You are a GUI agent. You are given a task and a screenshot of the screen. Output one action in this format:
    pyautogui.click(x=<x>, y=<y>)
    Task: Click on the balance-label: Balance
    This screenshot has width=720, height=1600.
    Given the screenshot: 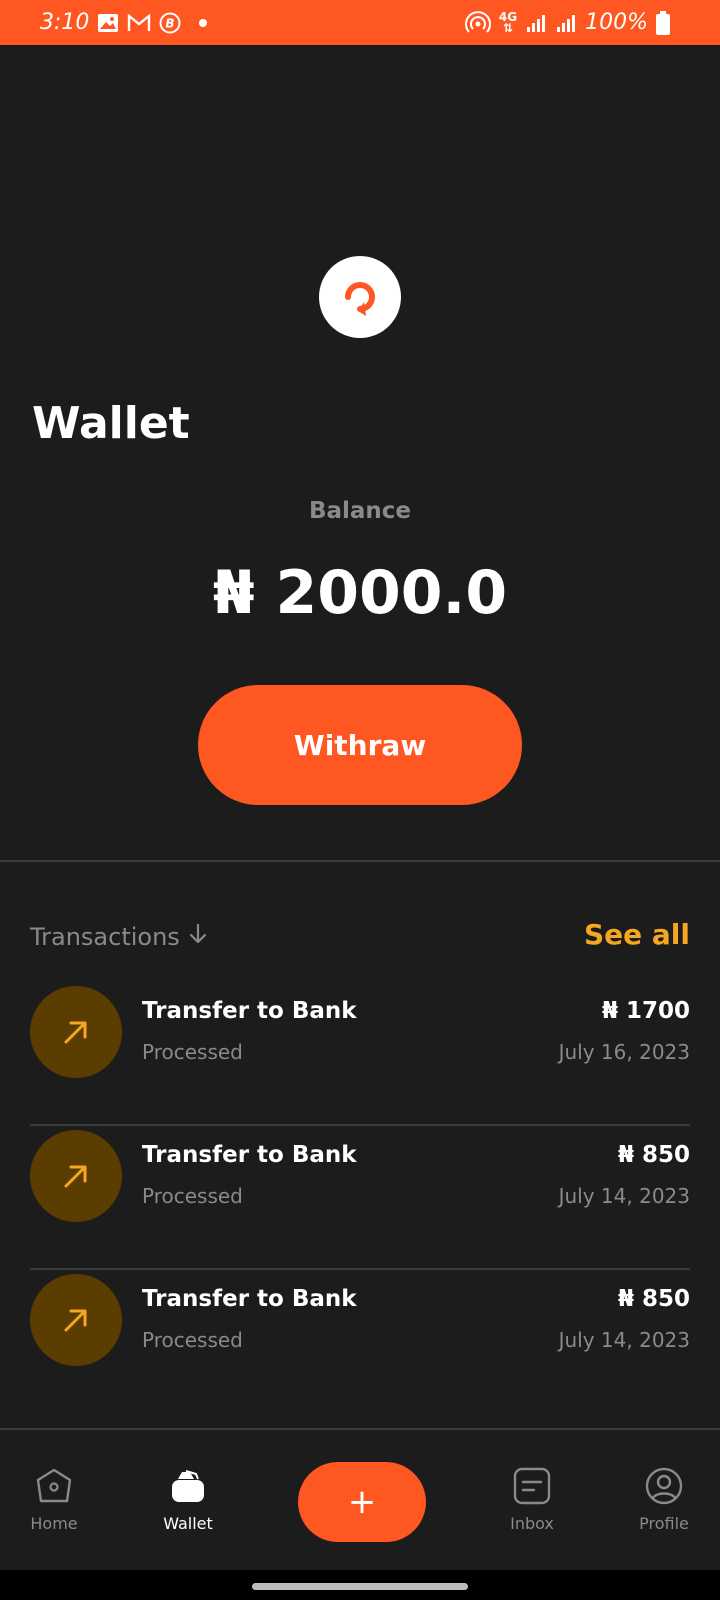 What is the action you would take?
    pyautogui.click(x=360, y=511)
    